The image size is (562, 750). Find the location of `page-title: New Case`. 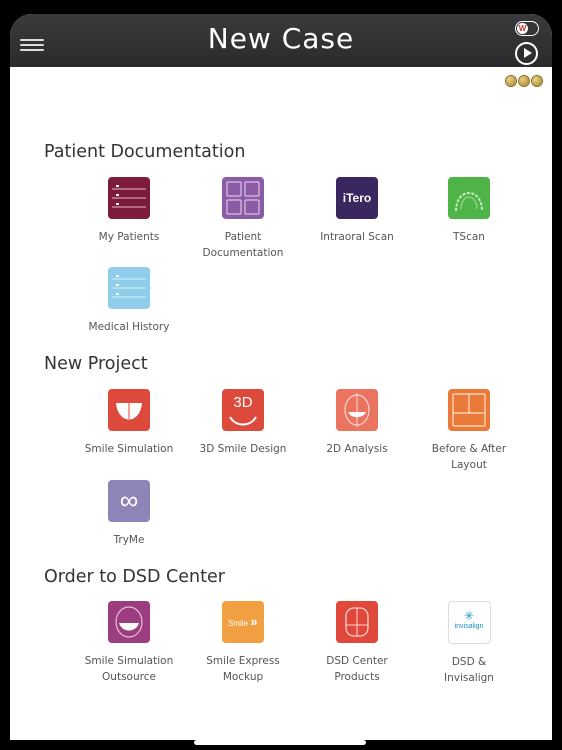

page-title: New Case is located at coordinates (281, 38).